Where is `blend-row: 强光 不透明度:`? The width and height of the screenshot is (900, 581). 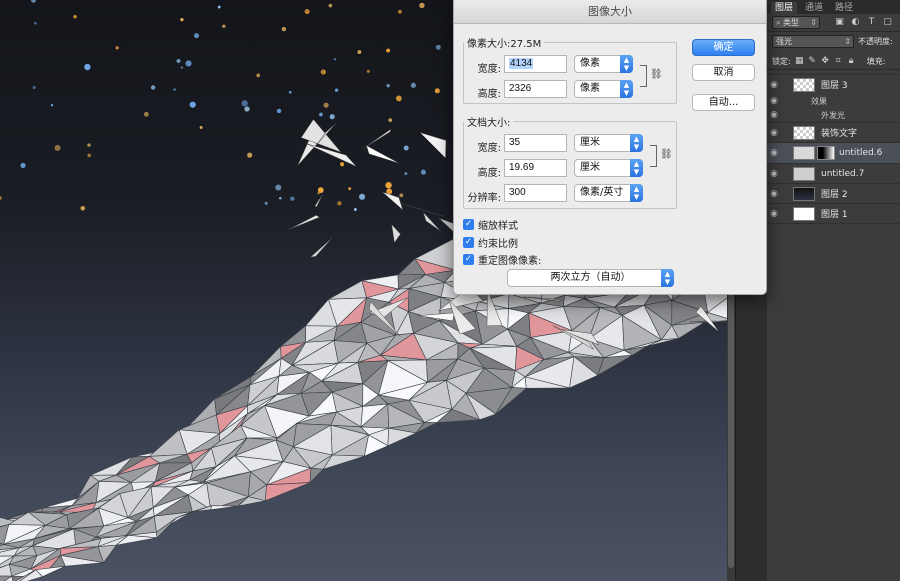 blend-row: 强光 不透明度: is located at coordinates (833, 41).